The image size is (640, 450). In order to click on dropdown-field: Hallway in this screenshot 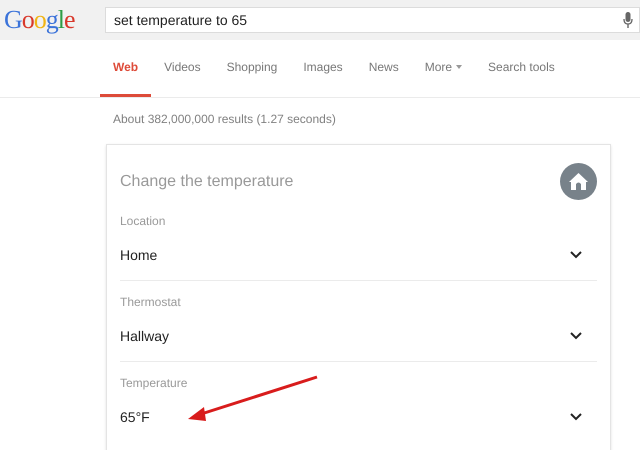, I will do `click(358, 336)`.